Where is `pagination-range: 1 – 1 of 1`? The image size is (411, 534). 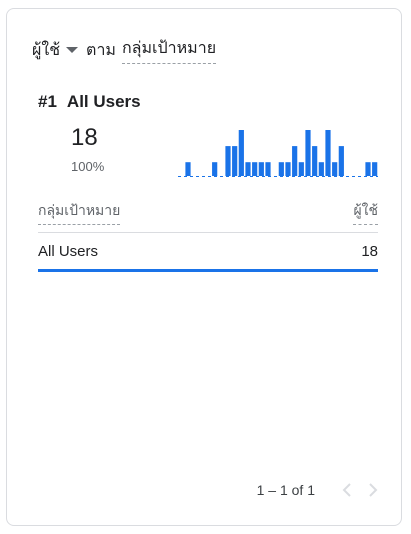
pagination-range: 1 – 1 of 1 is located at coordinates (285, 490).